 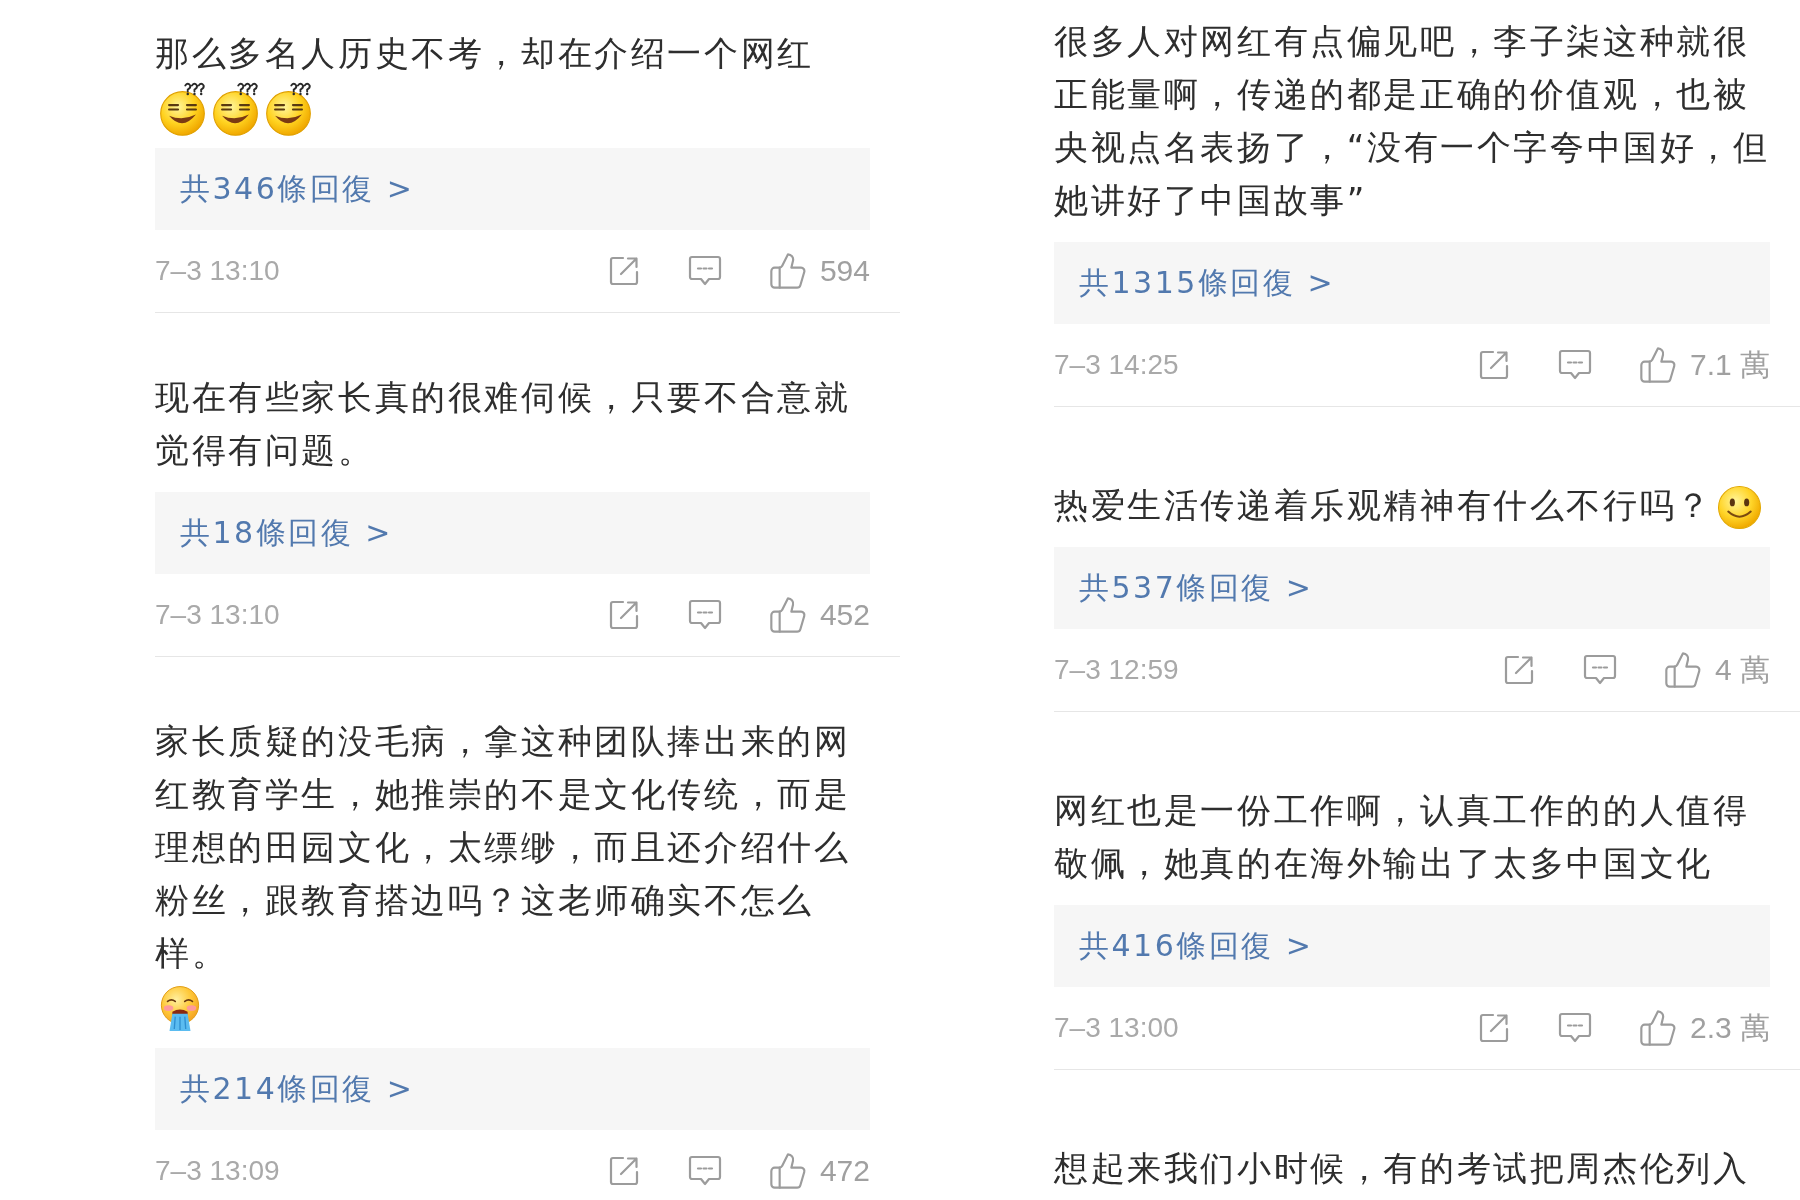 I want to click on replies-link: 共214條回復 >, so click(x=512, y=1089).